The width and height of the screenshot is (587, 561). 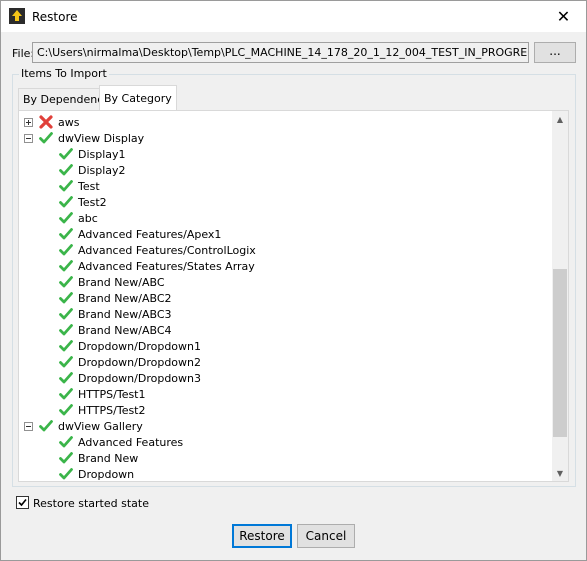 What do you see at coordinates (89, 186) in the screenshot?
I see `tree-item-label: Test` at bounding box center [89, 186].